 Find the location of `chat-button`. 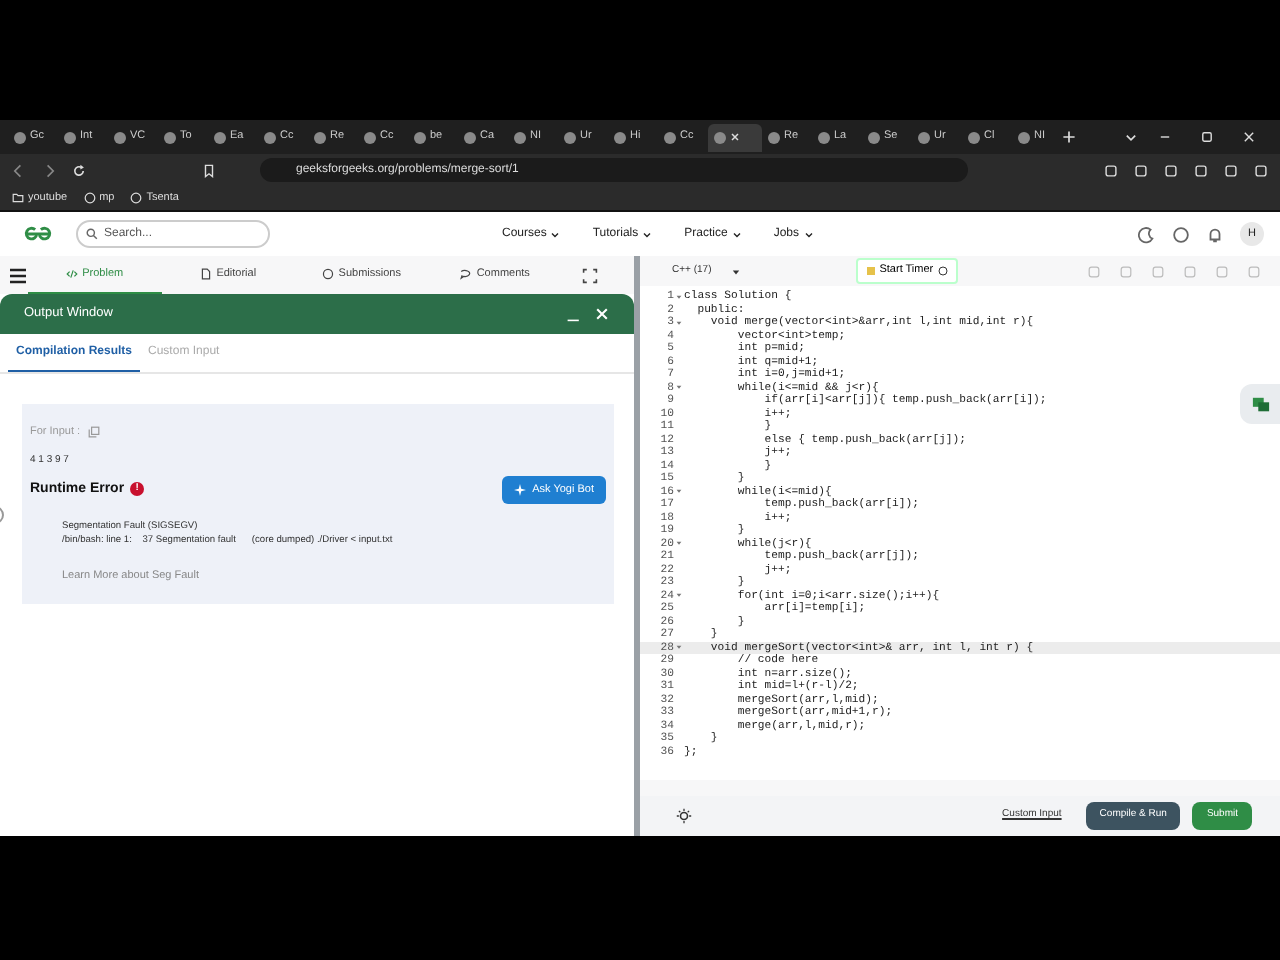

chat-button is located at coordinates (1260, 404).